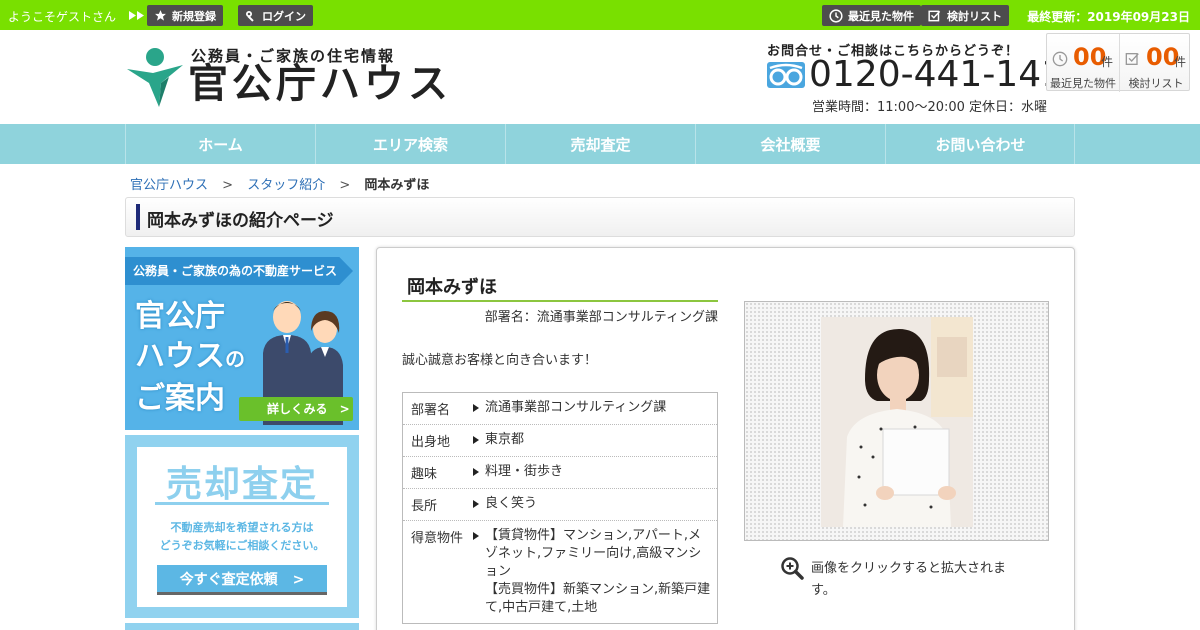  What do you see at coordinates (1107, 62) in the screenshot?
I see `recent-unit: 件` at bounding box center [1107, 62].